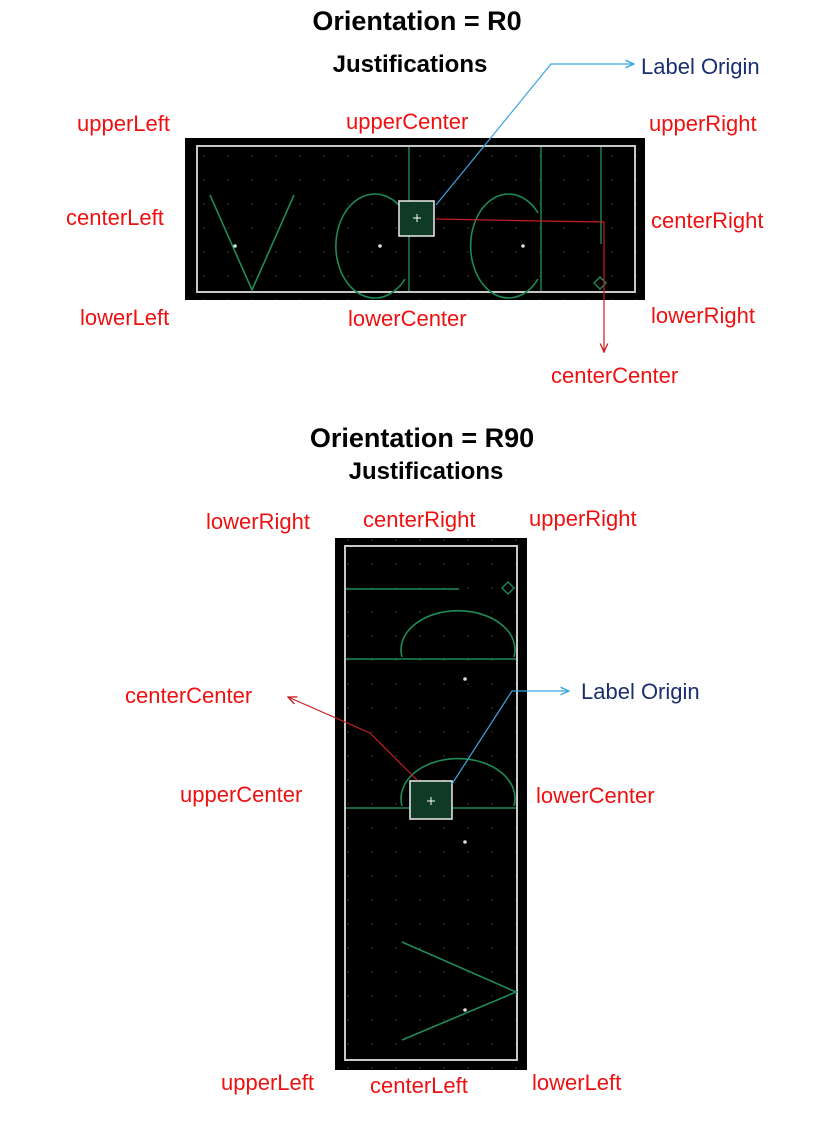 This screenshot has width=824, height=1122. I want to click on figure2-label-center-center: centerCenter, so click(189, 695).